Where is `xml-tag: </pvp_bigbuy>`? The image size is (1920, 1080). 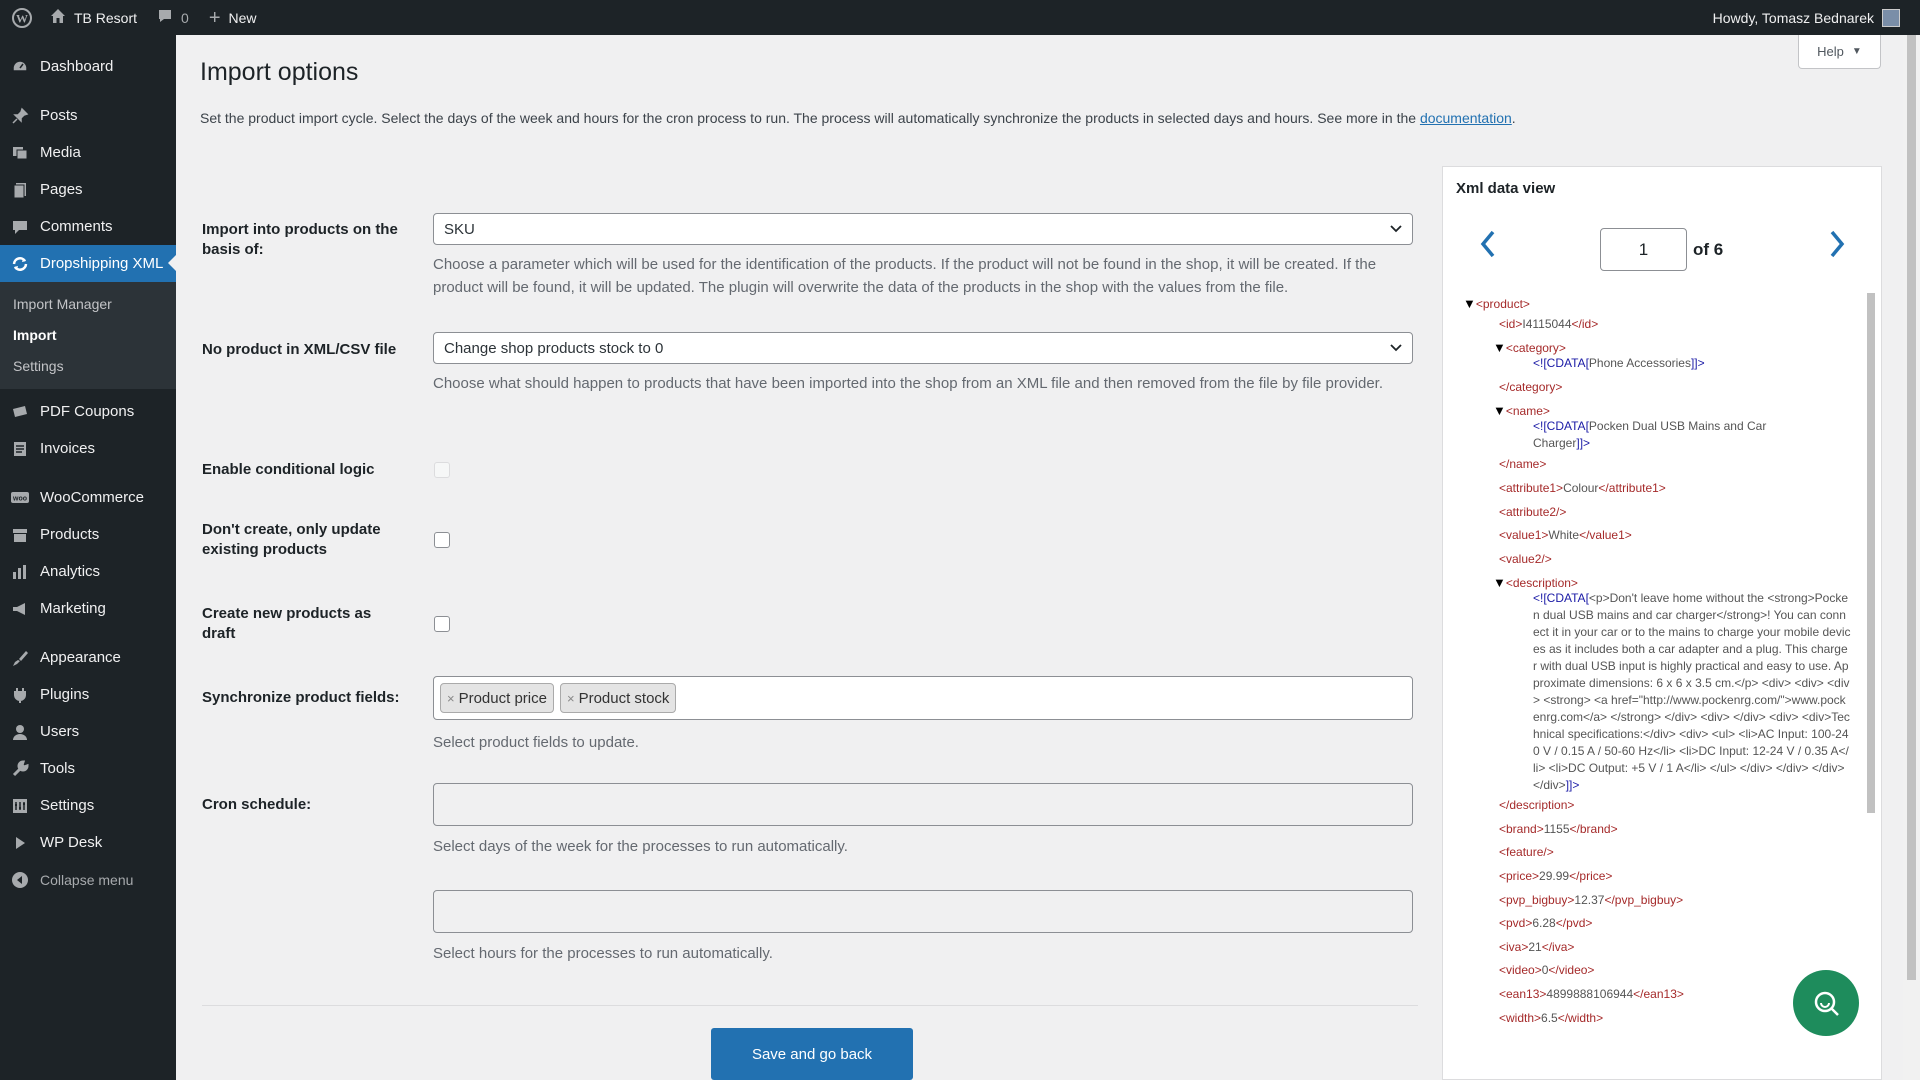
xml-tag: </pvp_bigbuy> is located at coordinates (1644, 900).